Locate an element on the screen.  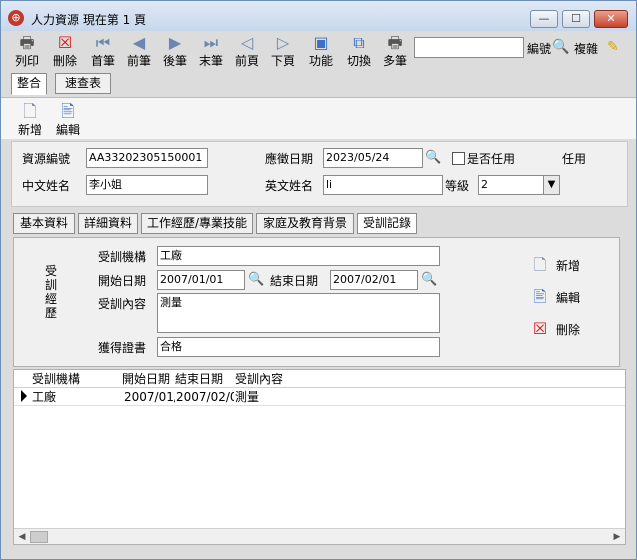
training-edit-button: 🖹 編輯 is located at coordinates (570, 297).